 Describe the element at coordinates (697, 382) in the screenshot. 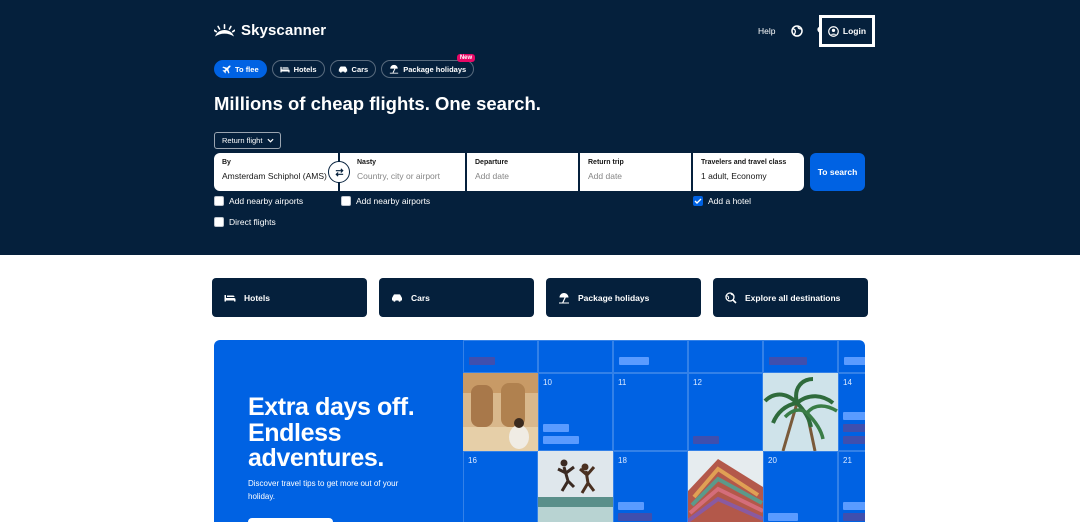

I see `calendar-day: 12` at that location.